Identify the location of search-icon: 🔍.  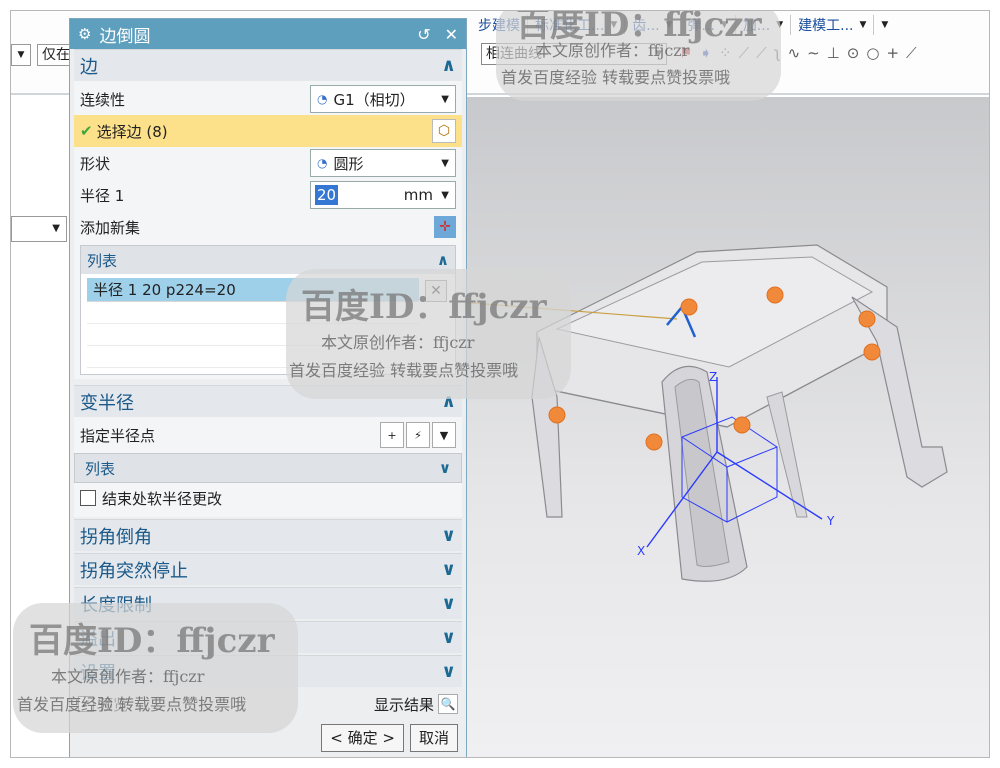
(448, 704).